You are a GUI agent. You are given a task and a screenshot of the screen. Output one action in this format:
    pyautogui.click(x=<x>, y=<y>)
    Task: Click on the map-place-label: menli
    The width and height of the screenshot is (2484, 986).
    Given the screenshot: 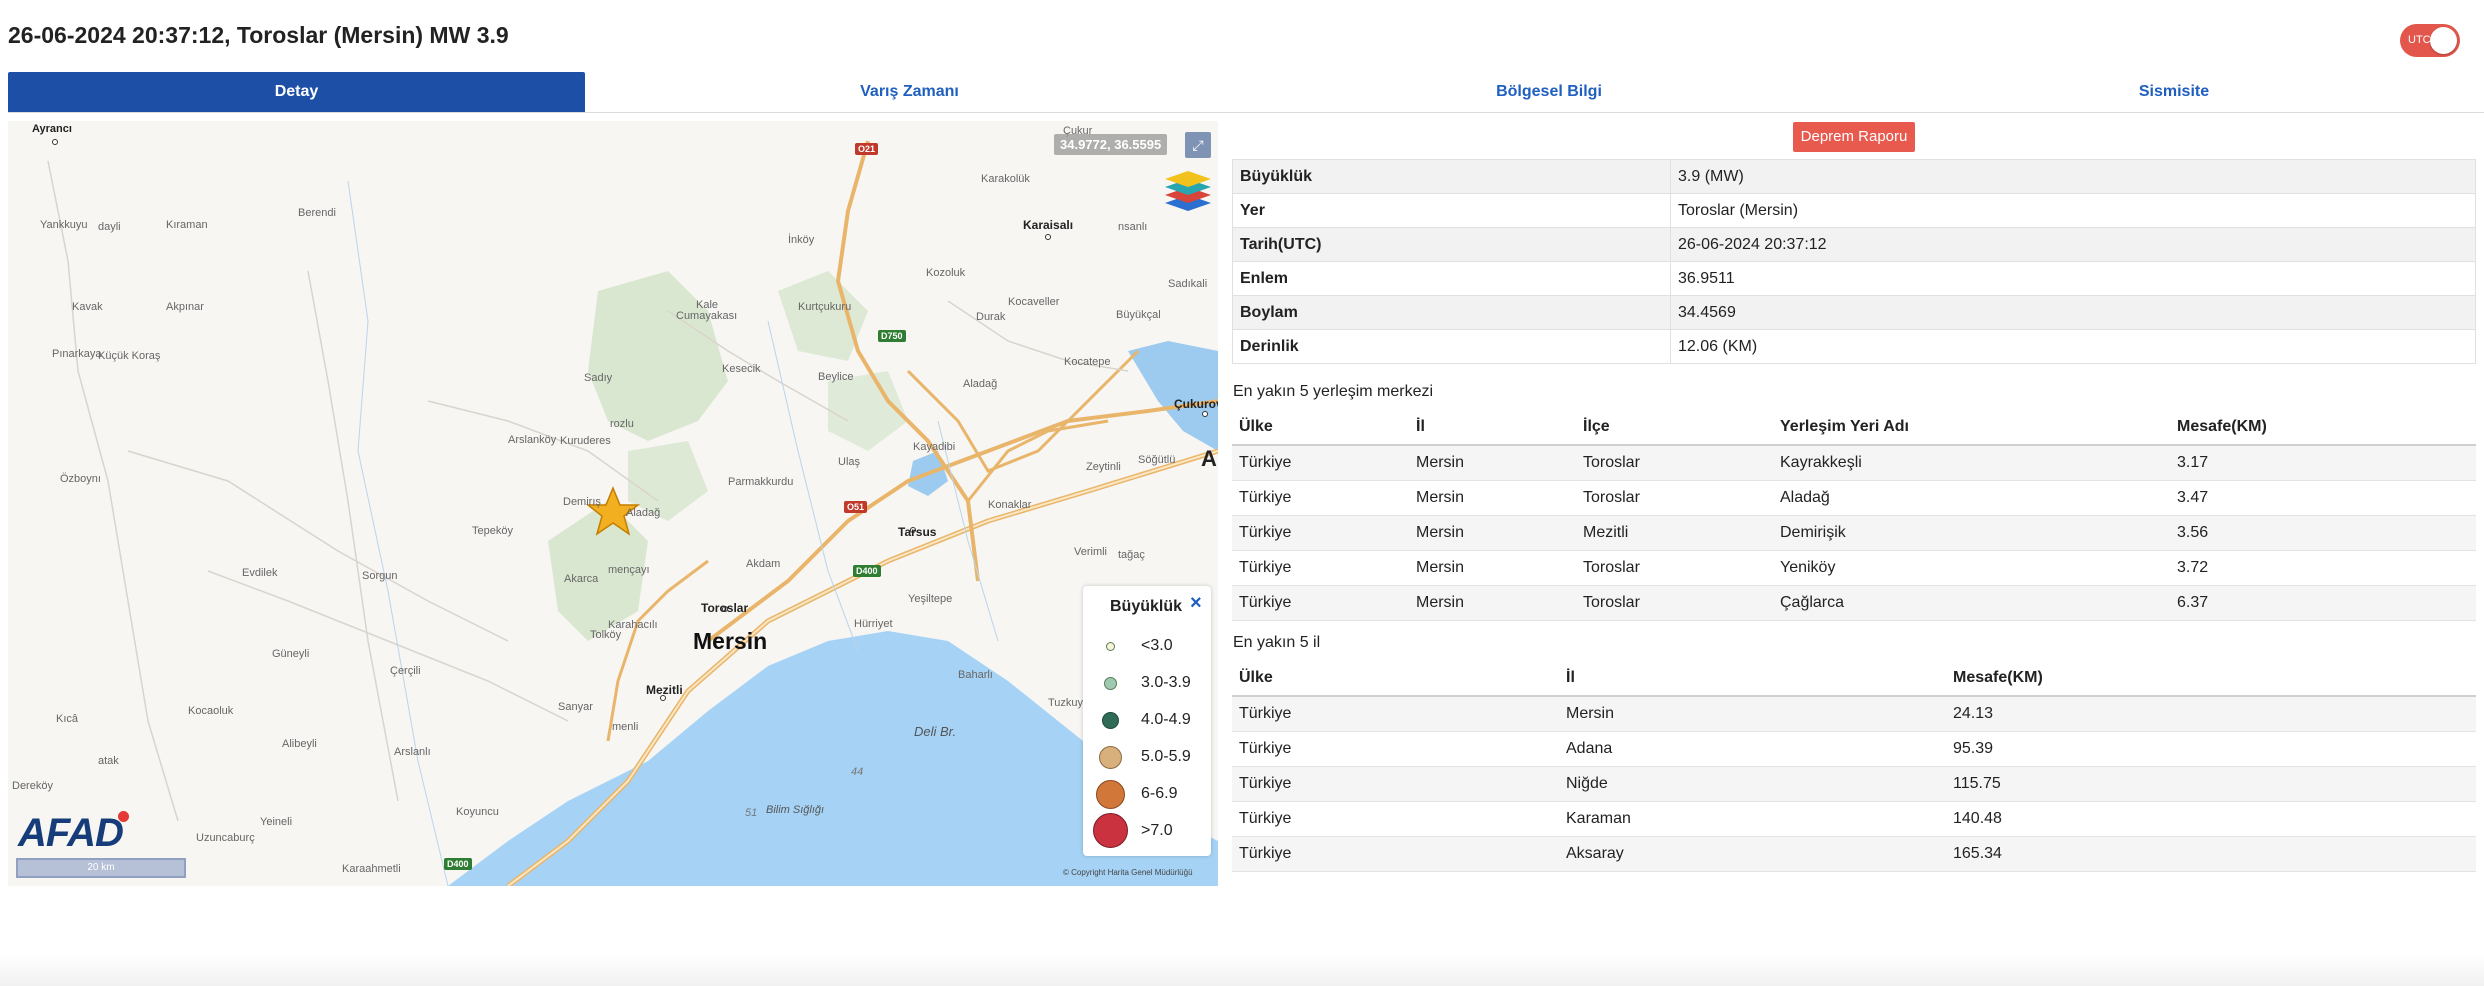 What is the action you would take?
    pyautogui.click(x=625, y=727)
    